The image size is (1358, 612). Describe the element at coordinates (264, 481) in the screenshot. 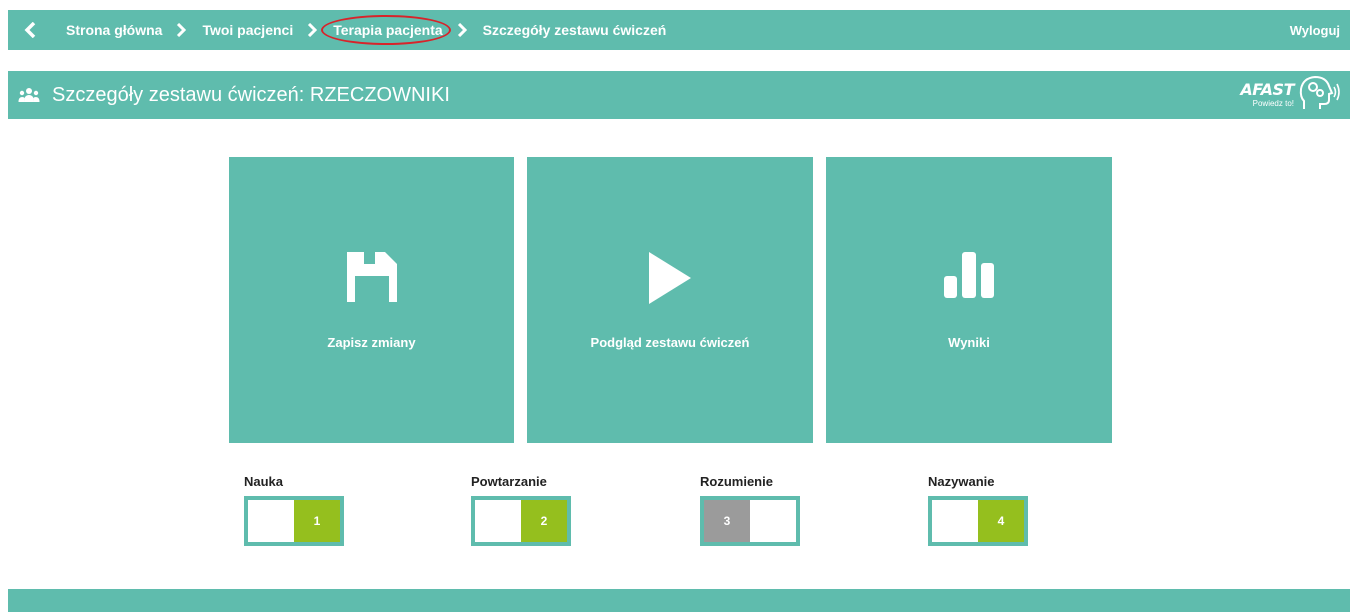

I see `mode-label: Nauka` at that location.